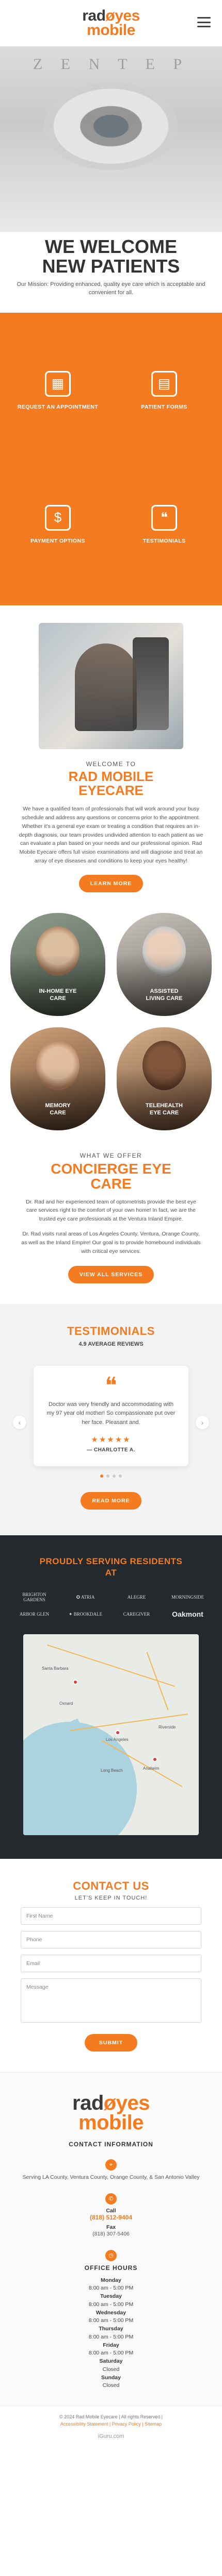 The image size is (222, 2576). Describe the element at coordinates (57, 964) in the screenshot. I see `service-in-home: IN-HOME EYE CARE` at that location.